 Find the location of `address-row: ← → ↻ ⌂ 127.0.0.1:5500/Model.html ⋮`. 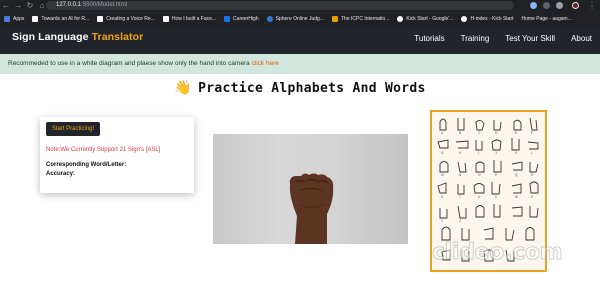

address-row: ← → ↻ ⌂ 127.0.0.1:5500/Model.html ⋮ is located at coordinates (300, 5).